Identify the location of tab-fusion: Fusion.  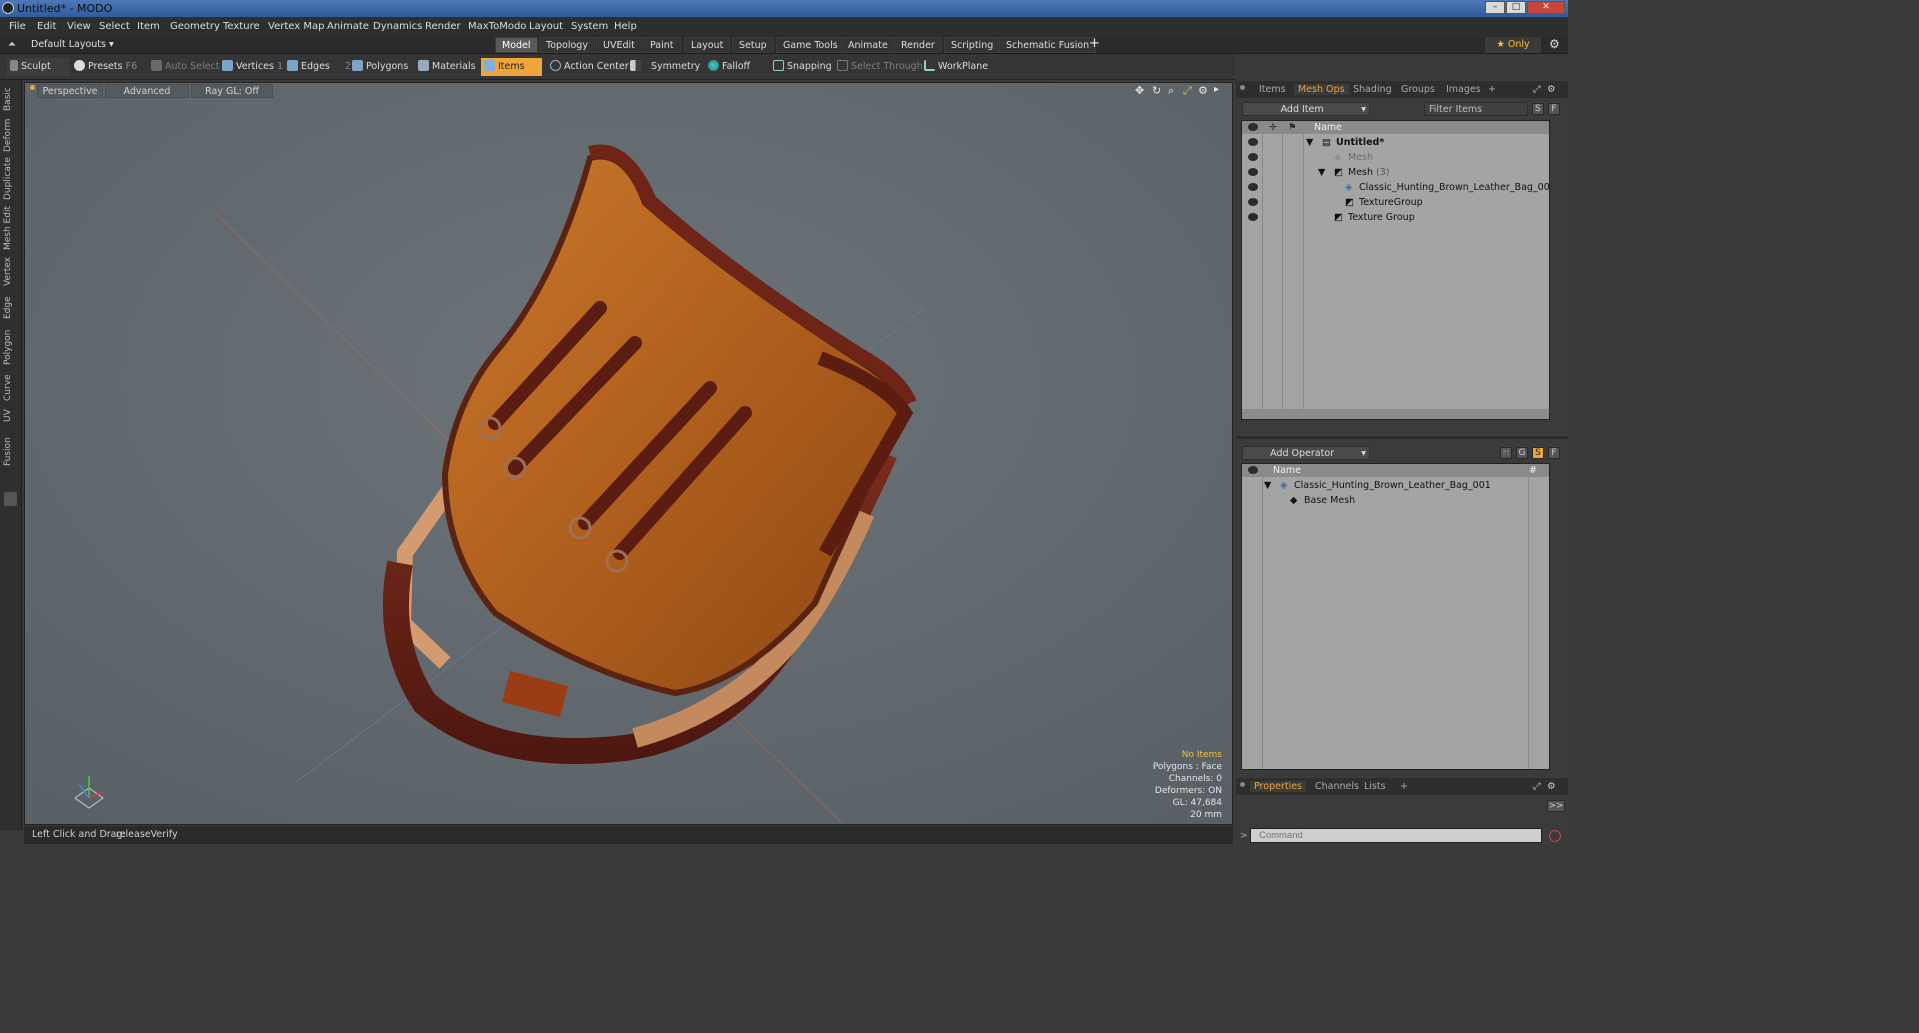
(10, 452).